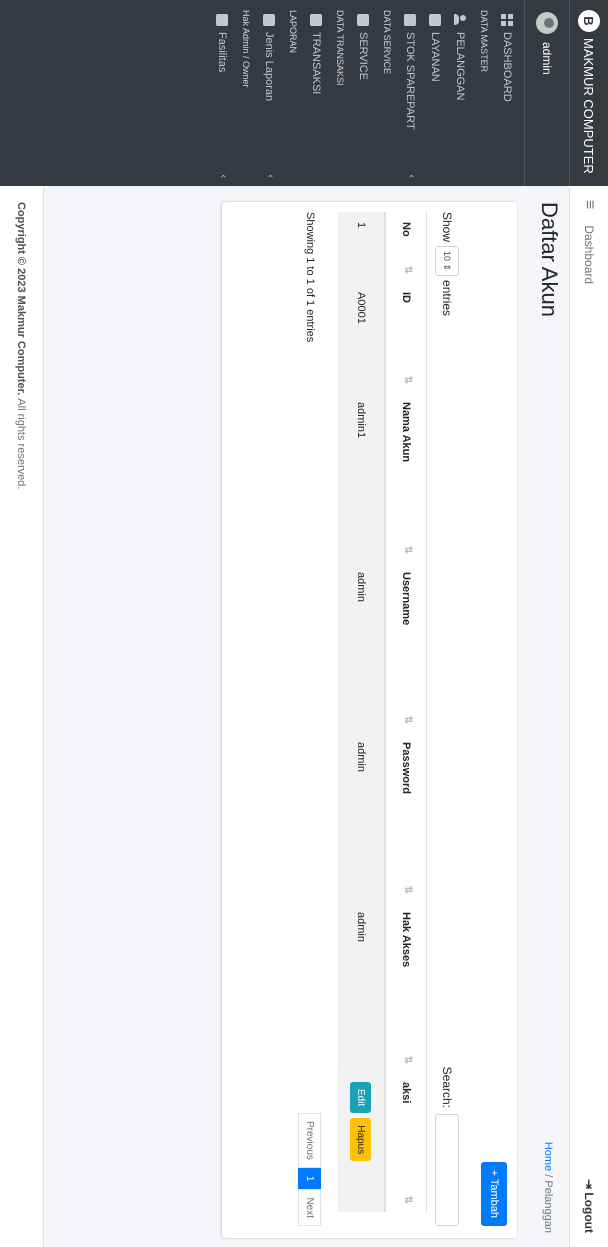  What do you see at coordinates (406, 599) in the screenshot?
I see `column-label: Username` at bounding box center [406, 599].